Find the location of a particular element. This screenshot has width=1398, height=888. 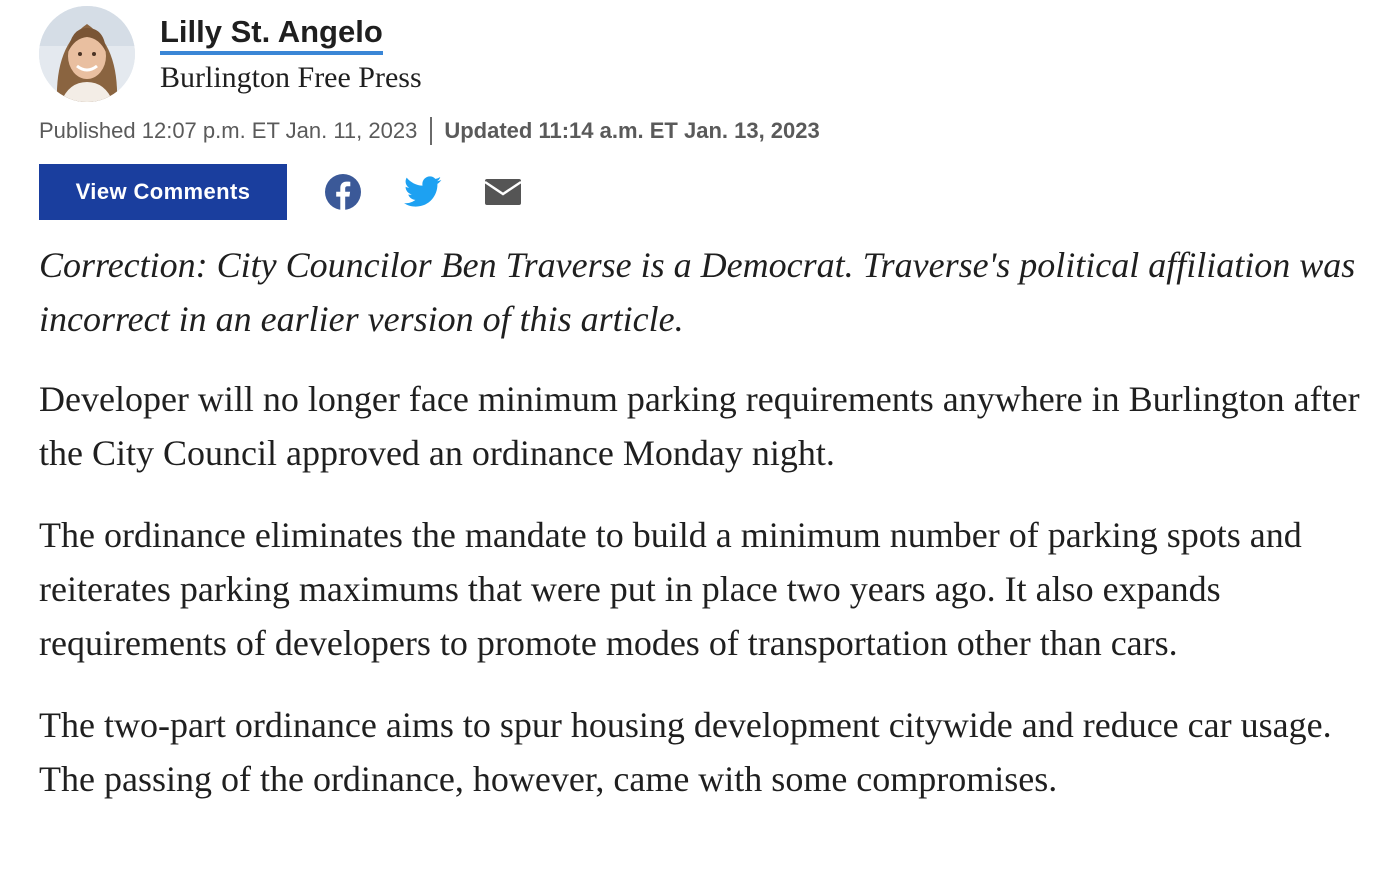

author-name-link: Lilly St. Angelo is located at coordinates (271, 34).